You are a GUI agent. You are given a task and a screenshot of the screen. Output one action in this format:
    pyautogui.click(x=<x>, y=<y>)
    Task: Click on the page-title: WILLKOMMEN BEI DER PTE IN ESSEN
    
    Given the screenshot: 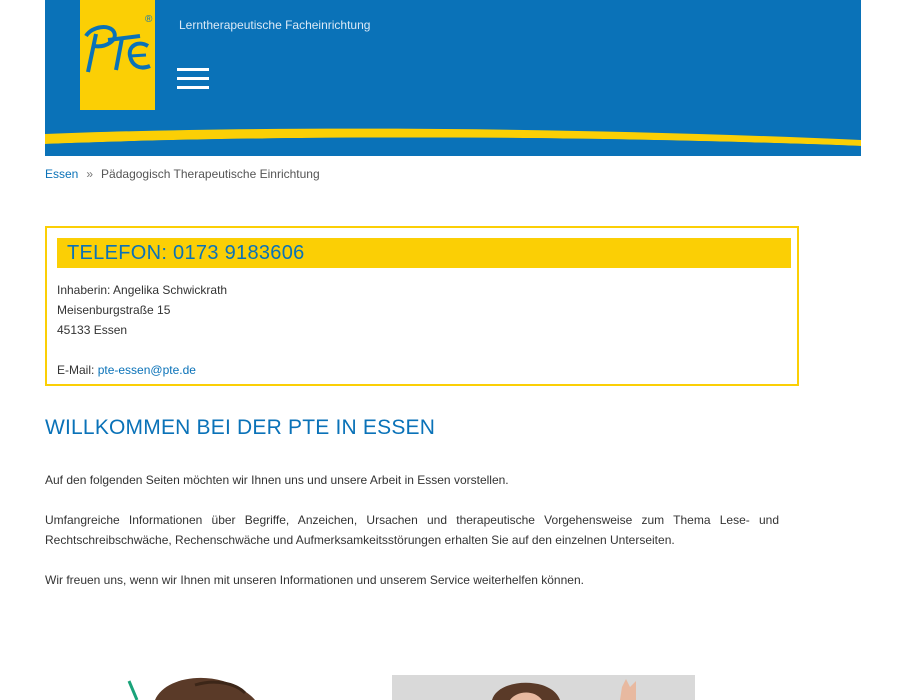 What is the action you would take?
    pyautogui.click(x=240, y=427)
    